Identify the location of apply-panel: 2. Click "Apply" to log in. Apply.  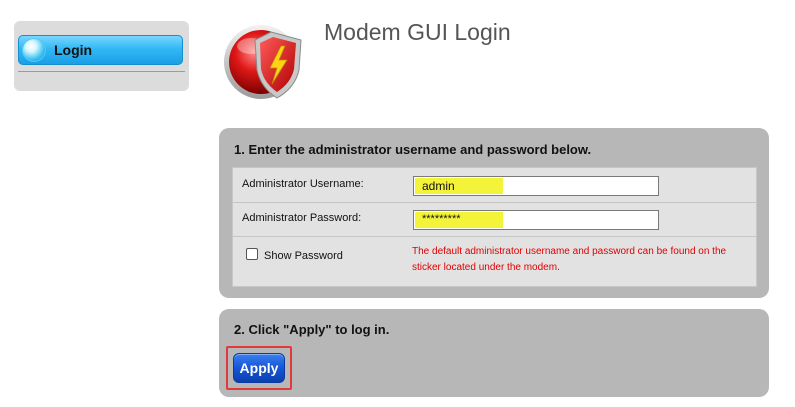
(494, 353).